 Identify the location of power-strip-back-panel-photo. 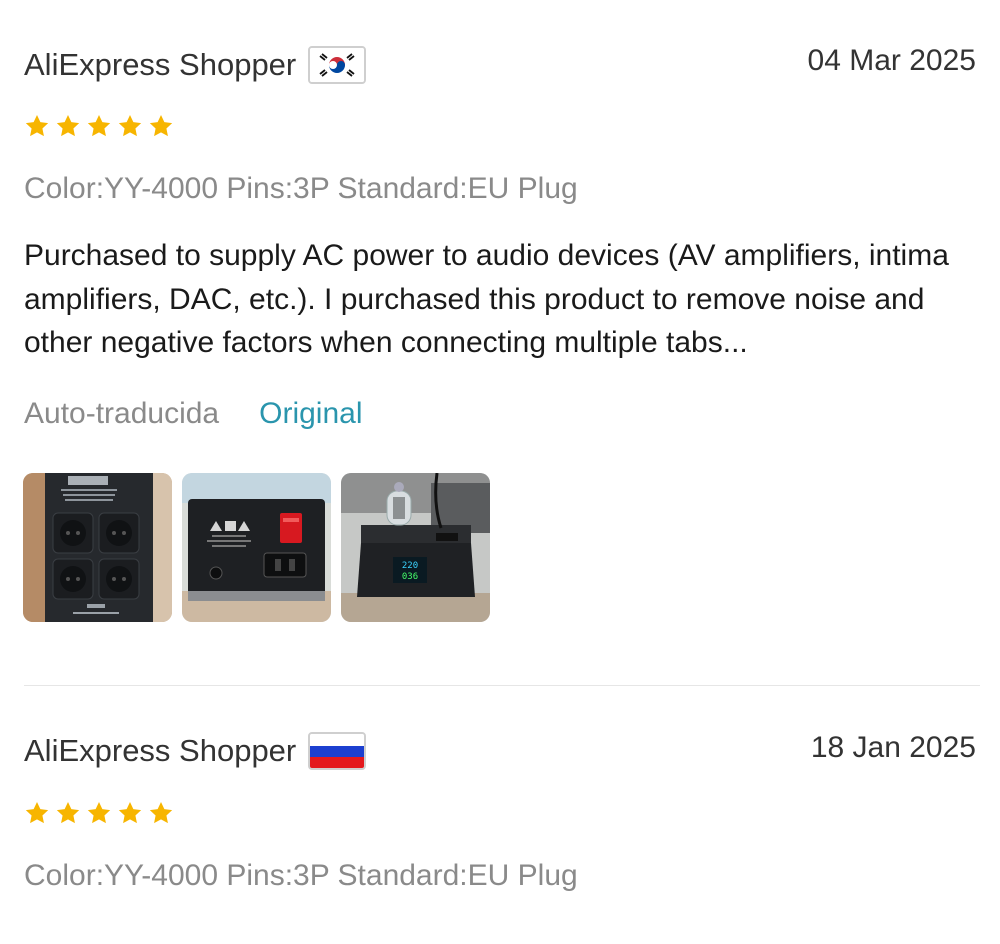
(256, 547).